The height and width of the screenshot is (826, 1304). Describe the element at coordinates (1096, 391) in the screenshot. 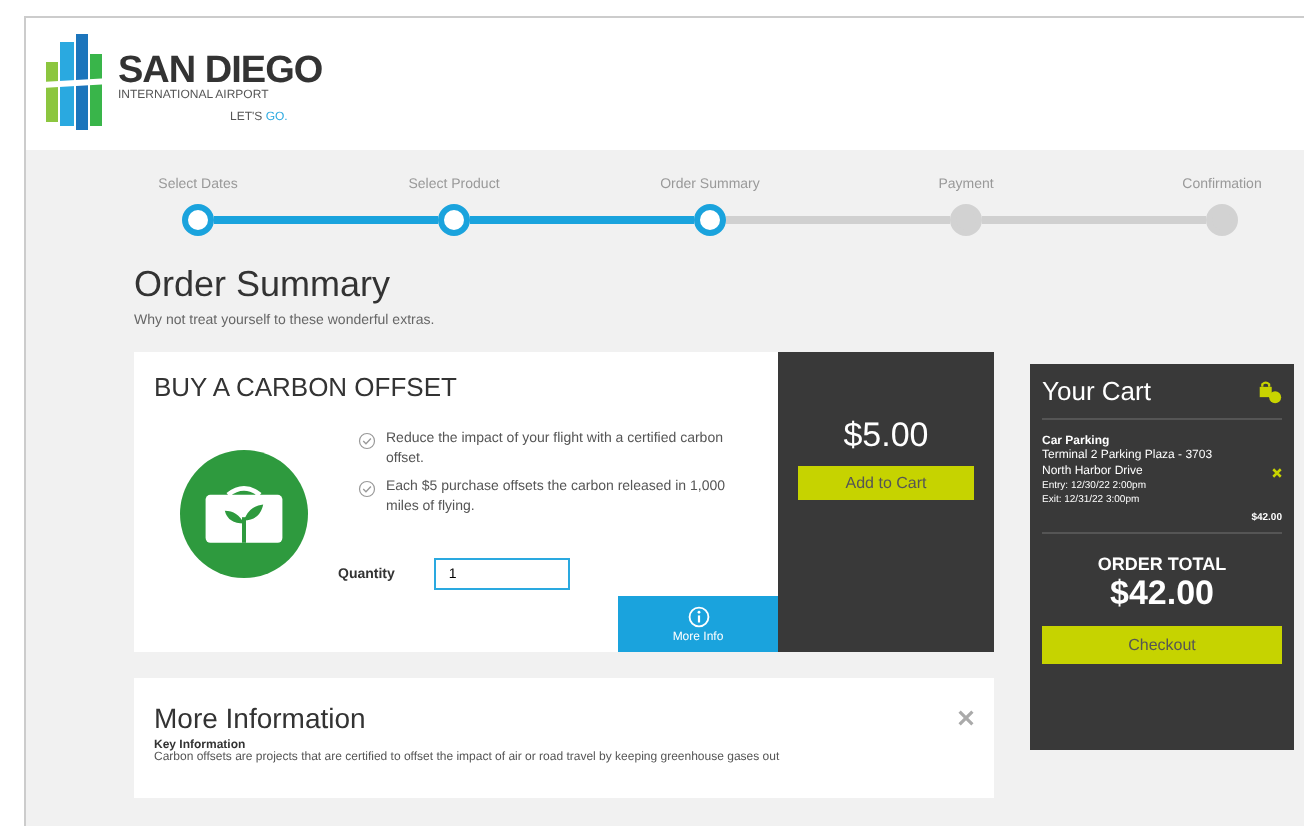

I see `cart-title: Your Cart` at that location.